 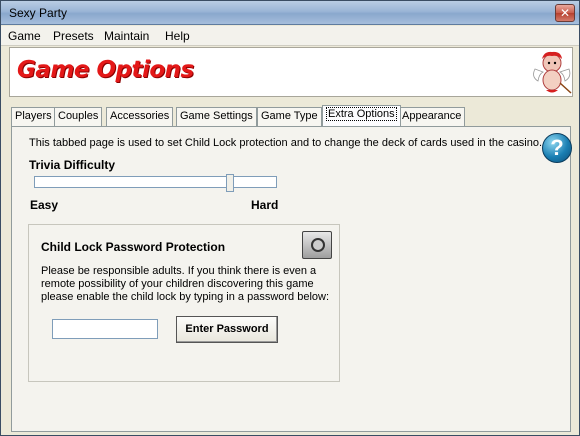 What do you see at coordinates (557, 148) in the screenshot?
I see `help-icon: ?` at bounding box center [557, 148].